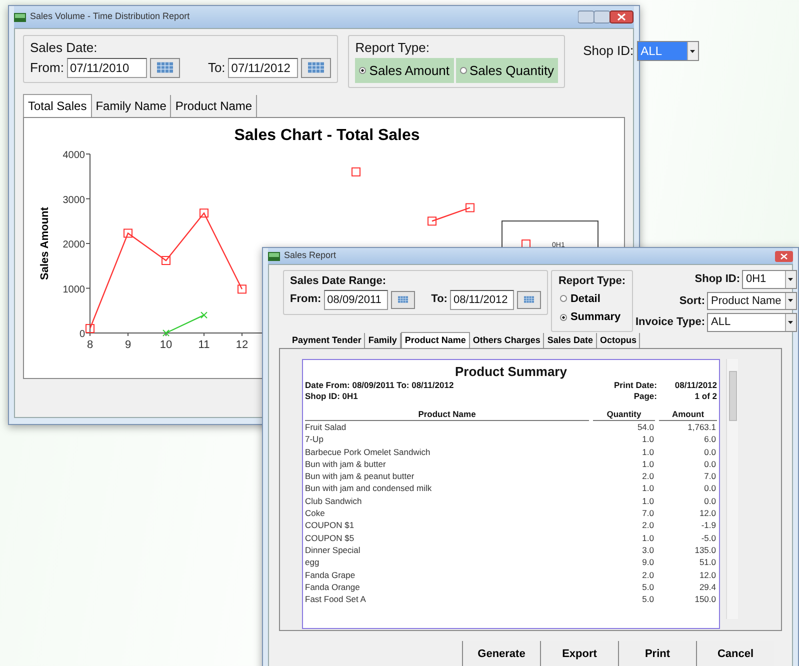  Describe the element at coordinates (336, 599) in the screenshot. I see `table-cell-text: Fast Food Set A` at that location.